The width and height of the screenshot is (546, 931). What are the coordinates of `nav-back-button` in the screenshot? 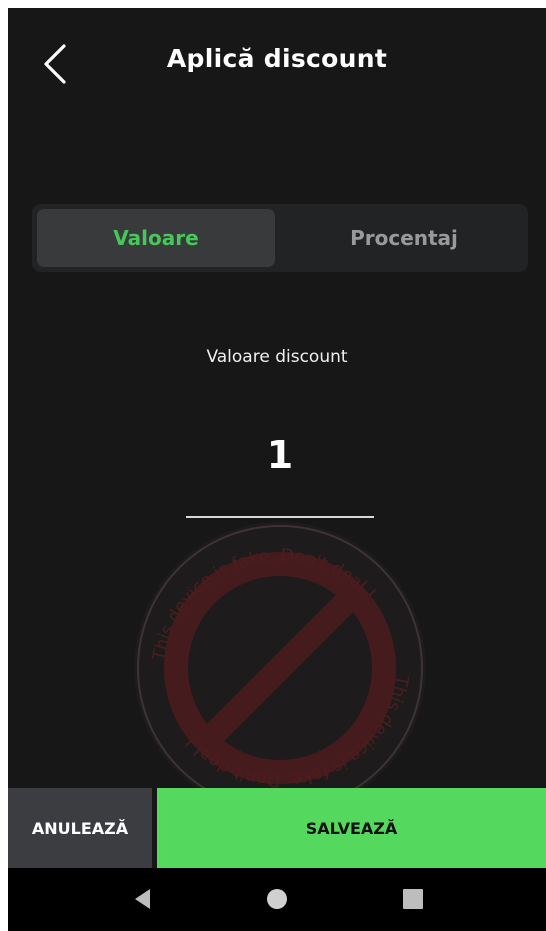 It's located at (143, 899).